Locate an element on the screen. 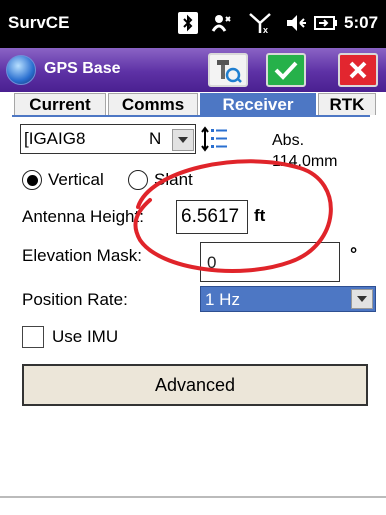 This screenshot has width=386, height=515. elevation-mask-label: Elevation Mask: is located at coordinates (82, 255).